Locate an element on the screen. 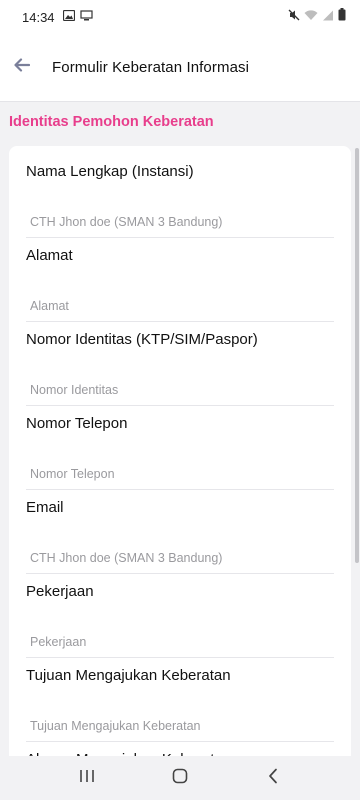 Image resolution: width=360 pixels, height=800 pixels. back-button is located at coordinates (22, 68).